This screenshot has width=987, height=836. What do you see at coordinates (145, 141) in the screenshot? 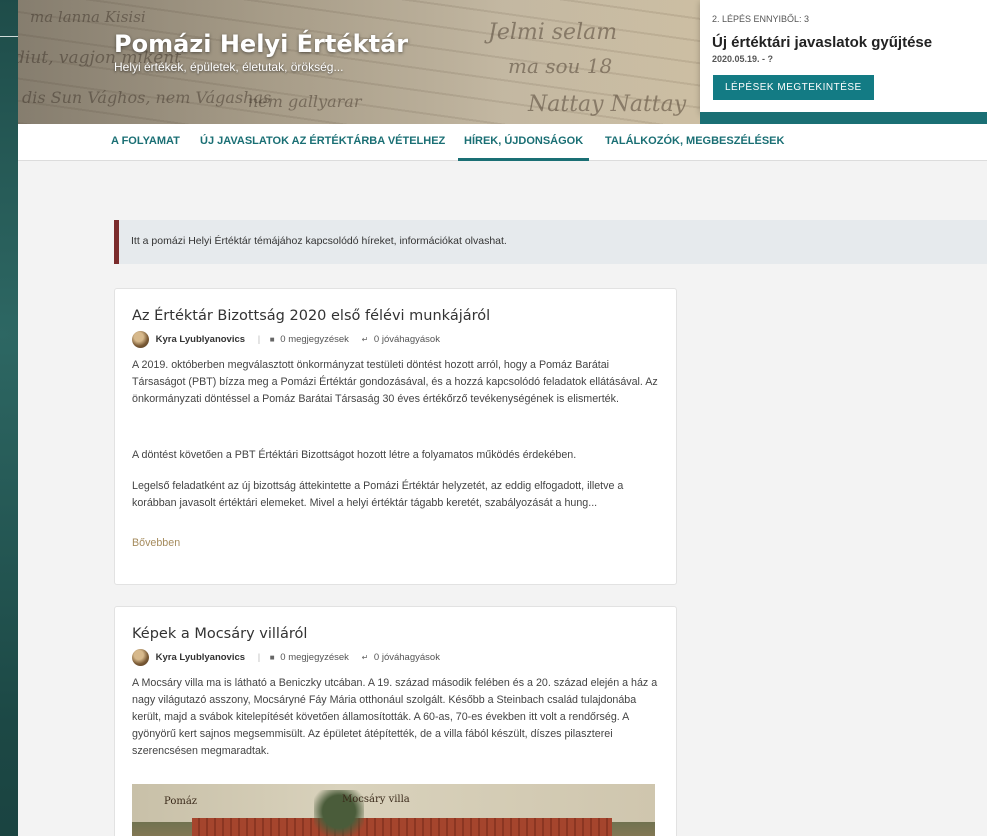
I see `nav-item-process: A FOLYAMAT` at bounding box center [145, 141].